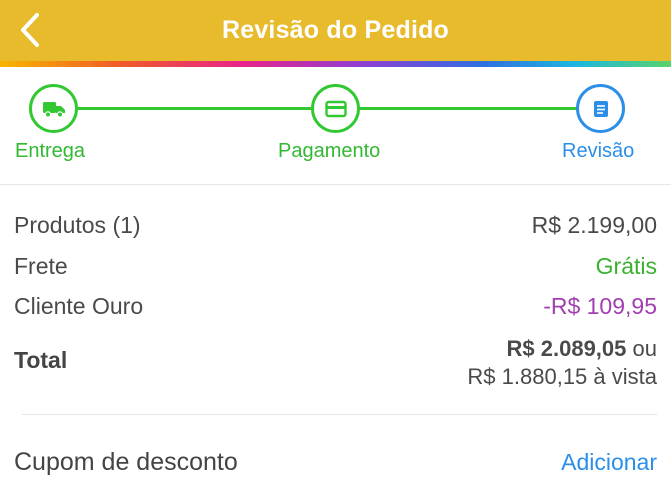 The height and width of the screenshot is (498, 671). I want to click on step-label-review: Revisão, so click(598, 151).